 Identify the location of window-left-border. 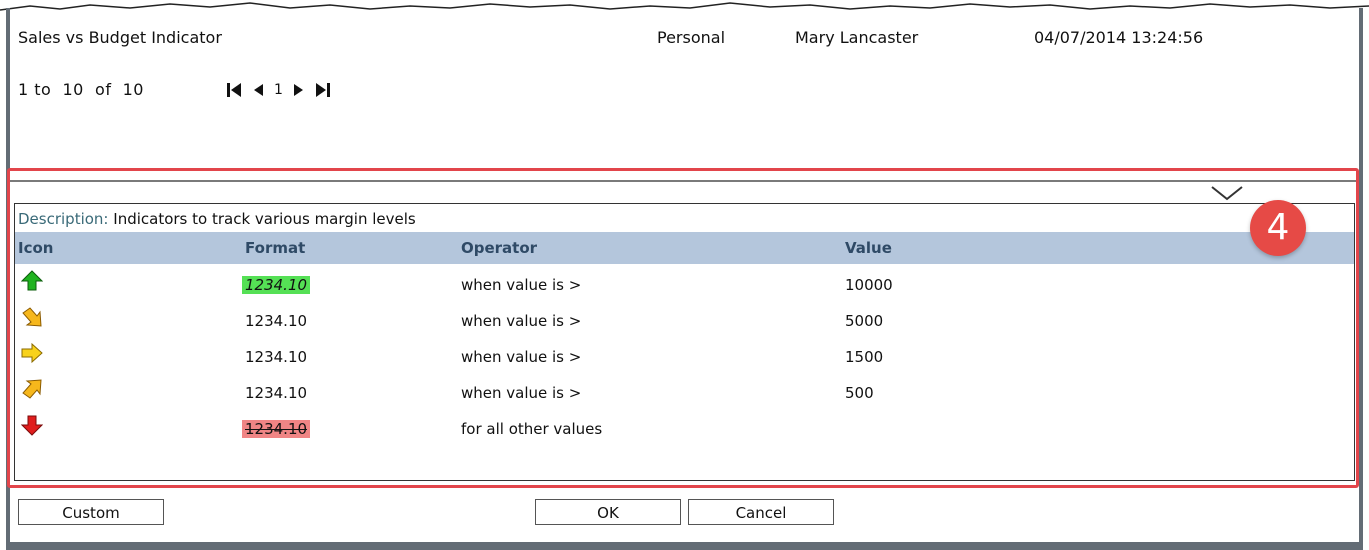
(8, 279).